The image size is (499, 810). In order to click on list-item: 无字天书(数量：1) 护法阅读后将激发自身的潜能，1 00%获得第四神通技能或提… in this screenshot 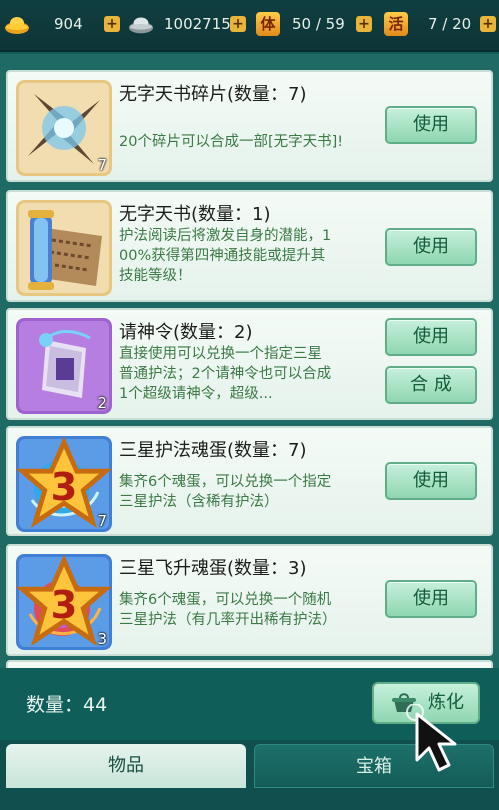, I will do `click(249, 246)`.